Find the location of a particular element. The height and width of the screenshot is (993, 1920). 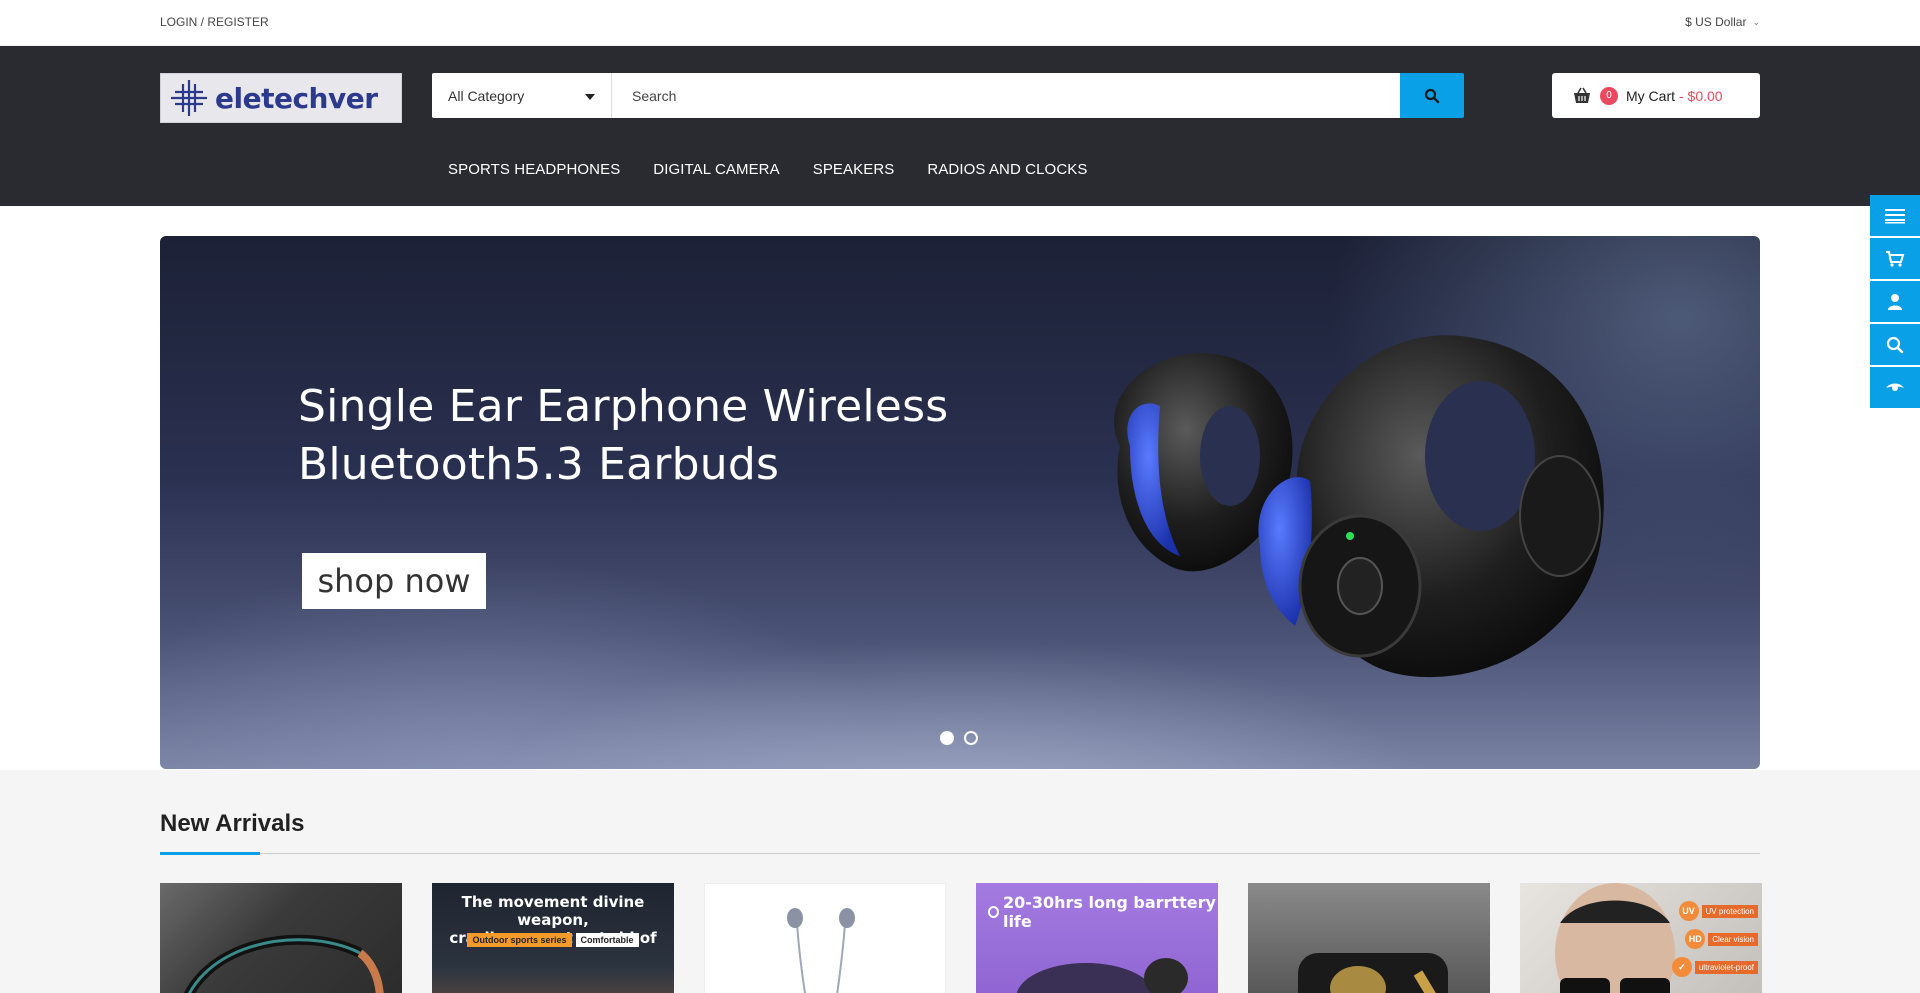

cart-button: 0 My Cart - $0.00 is located at coordinates (1656, 95).